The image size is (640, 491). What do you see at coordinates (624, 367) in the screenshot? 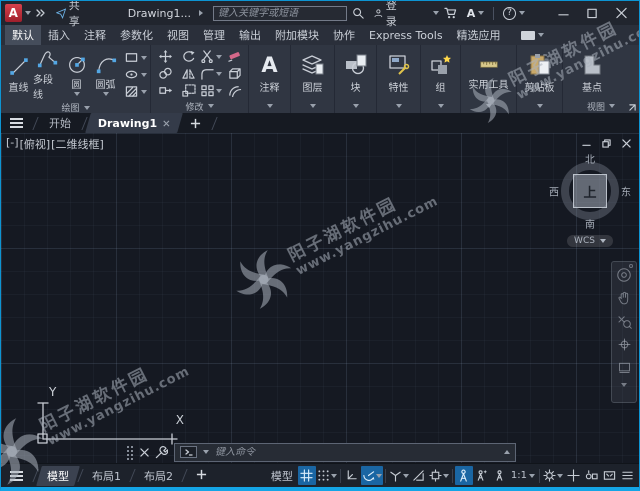
I see `showmotion-icon` at bounding box center [624, 367].